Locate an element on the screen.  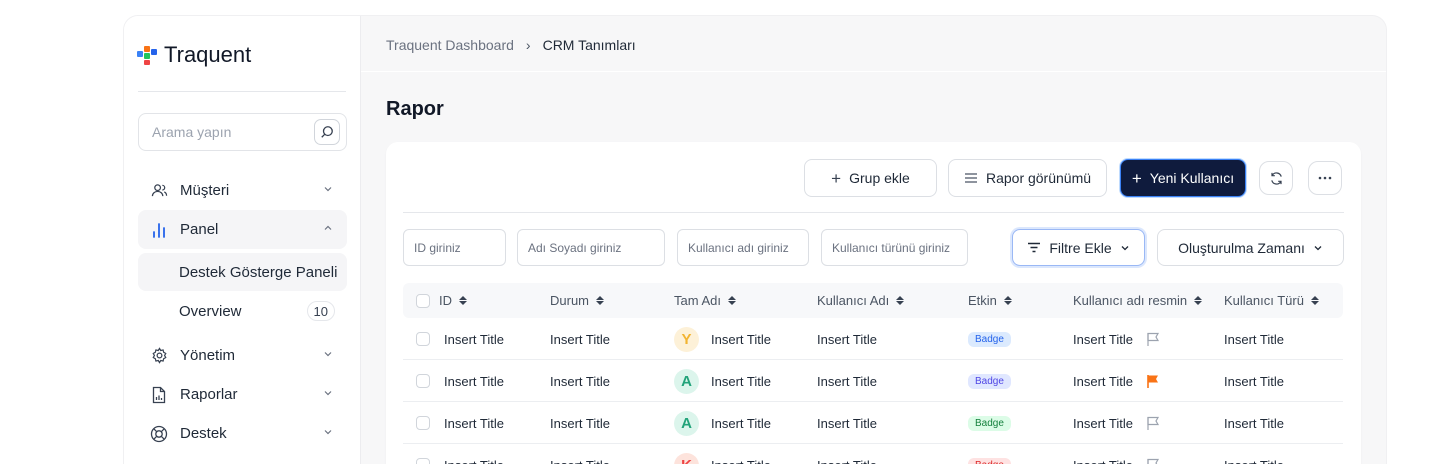
id-input is located at coordinates (459, 247).